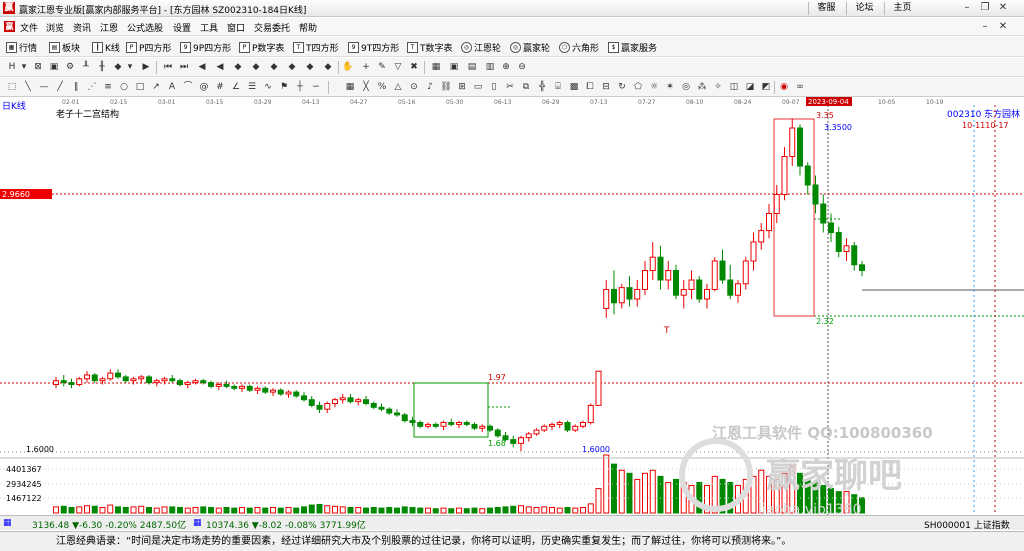 Image resolution: width=1024 pixels, height=551 pixels. I want to click on diamond-b-icon: ◆, so click(256, 67).